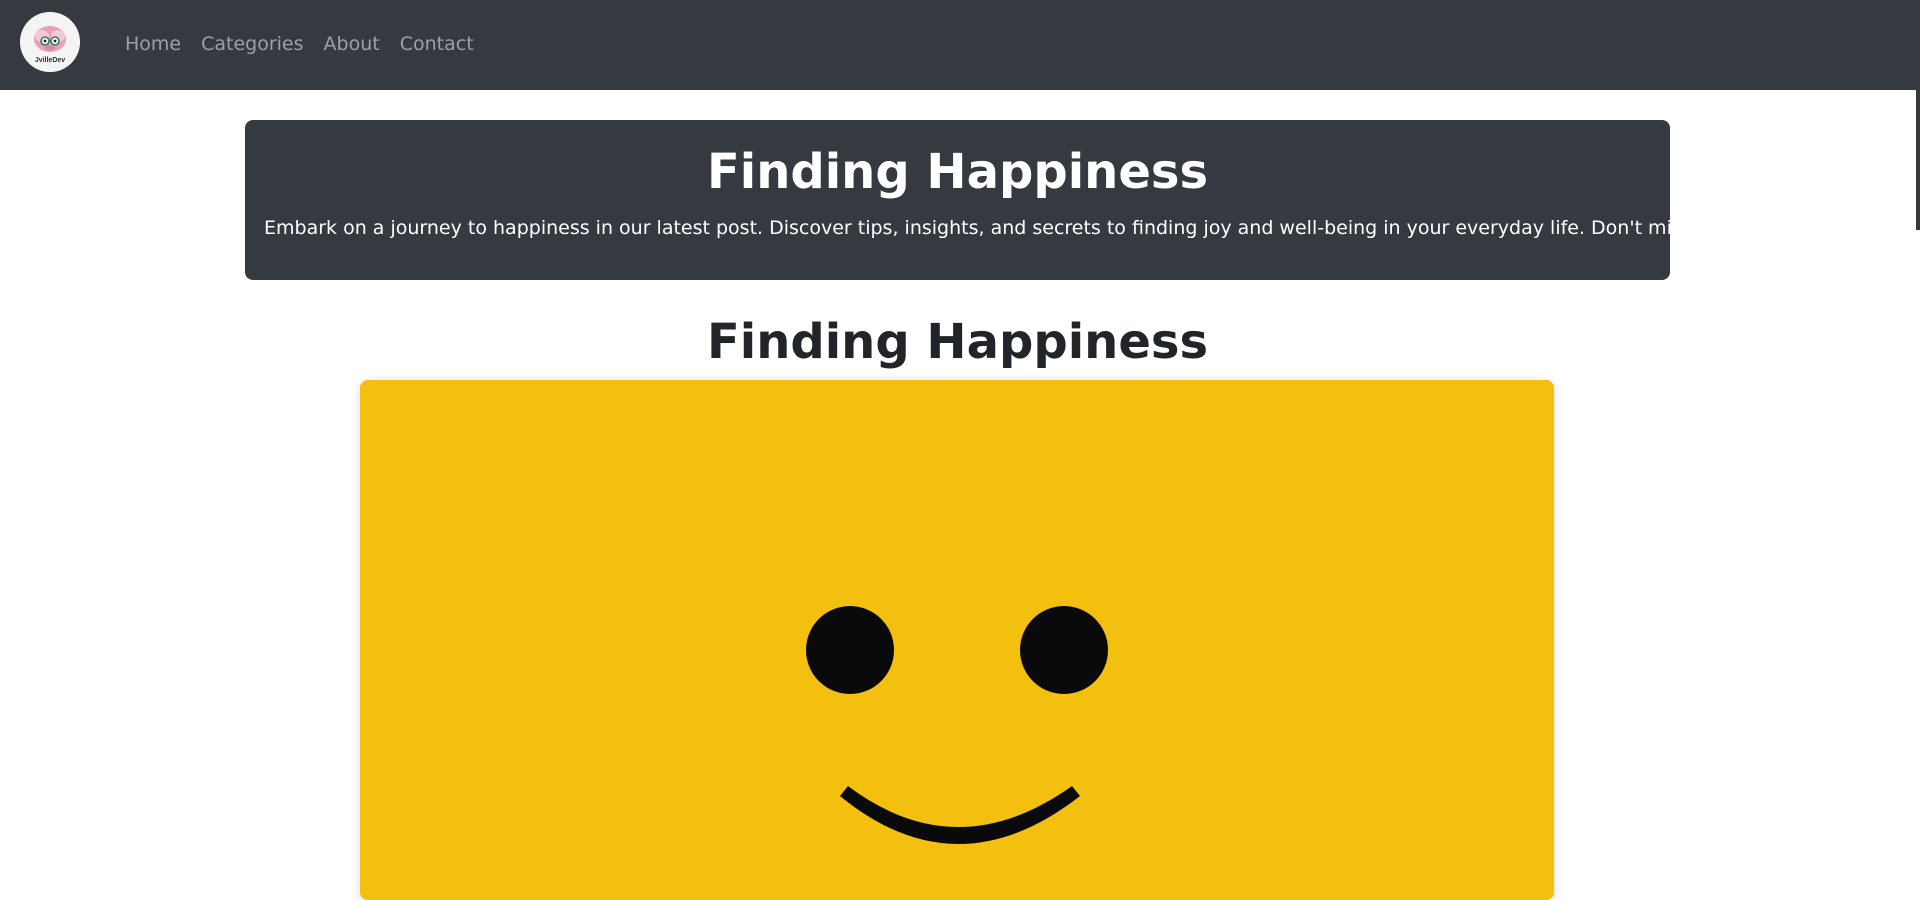  What do you see at coordinates (1918, 160) in the screenshot?
I see `scrollbar-thumb` at bounding box center [1918, 160].